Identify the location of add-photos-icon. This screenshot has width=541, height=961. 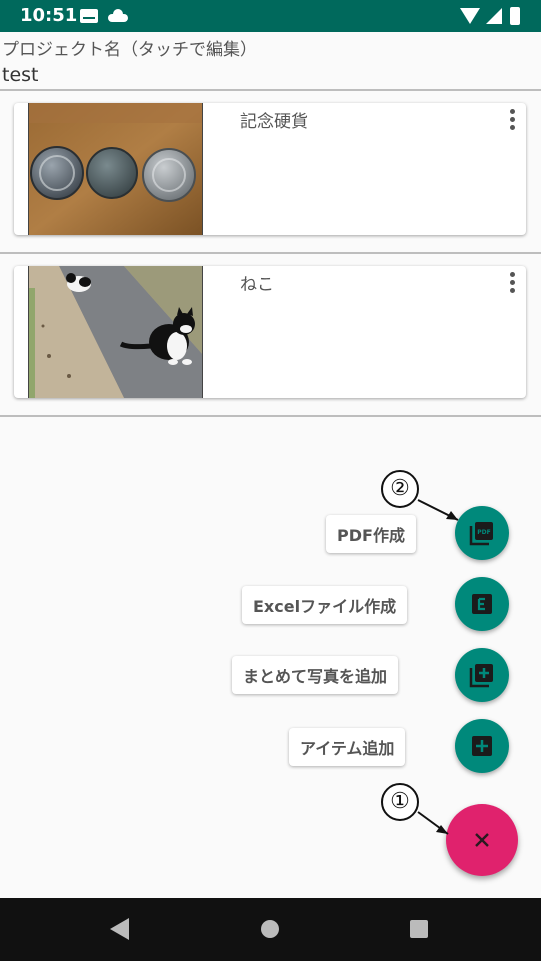
(481, 676).